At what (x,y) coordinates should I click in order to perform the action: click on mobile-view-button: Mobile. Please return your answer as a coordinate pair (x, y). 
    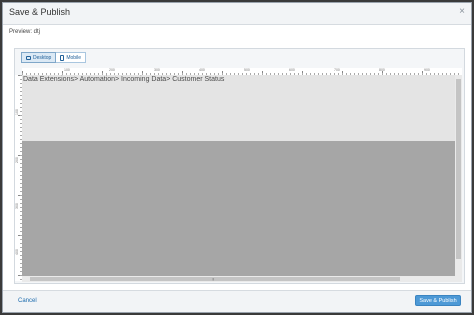
    Looking at the image, I should click on (71, 57).